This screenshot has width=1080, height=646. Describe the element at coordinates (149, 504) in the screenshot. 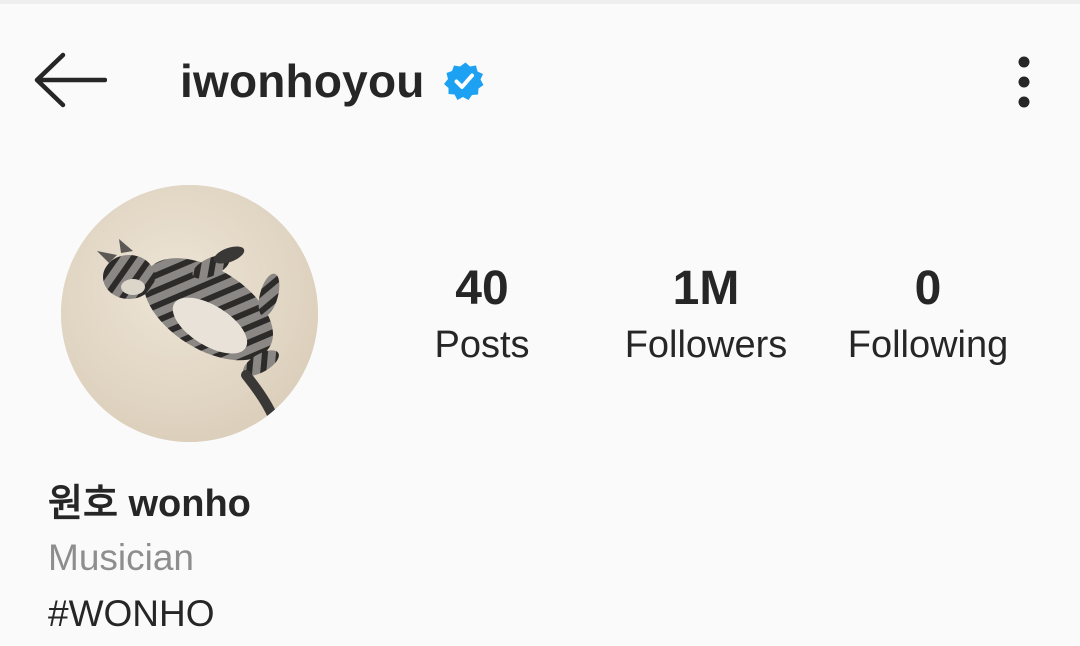

I see `full-name: 원호 wonho` at that location.